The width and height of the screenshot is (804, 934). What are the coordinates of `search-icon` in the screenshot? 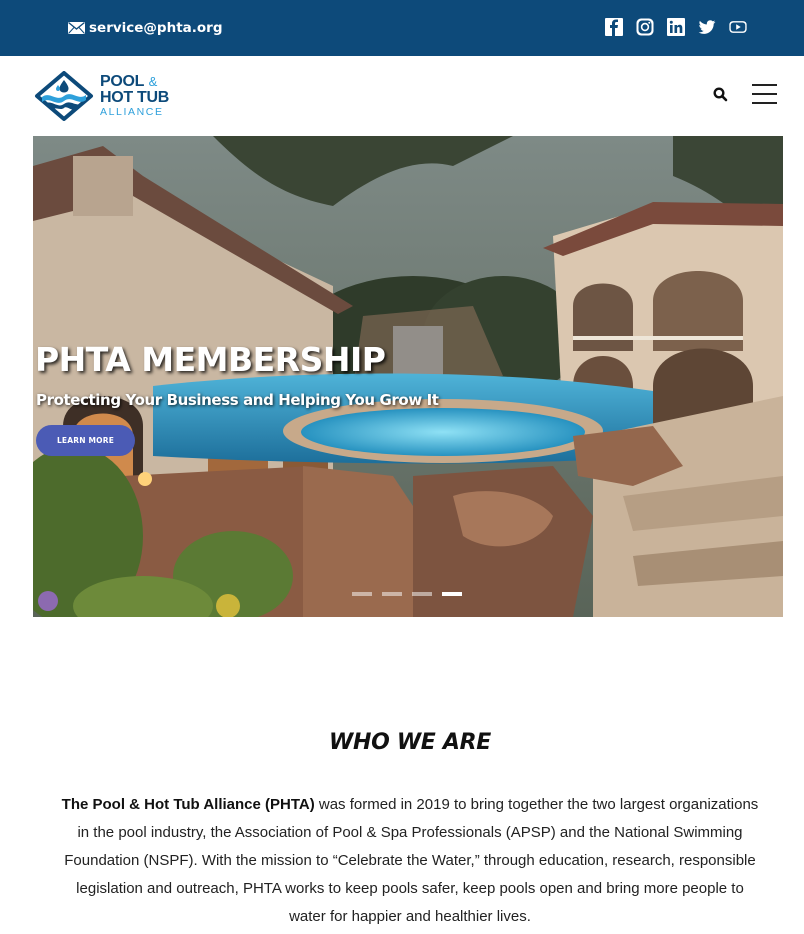 It's located at (720, 94).